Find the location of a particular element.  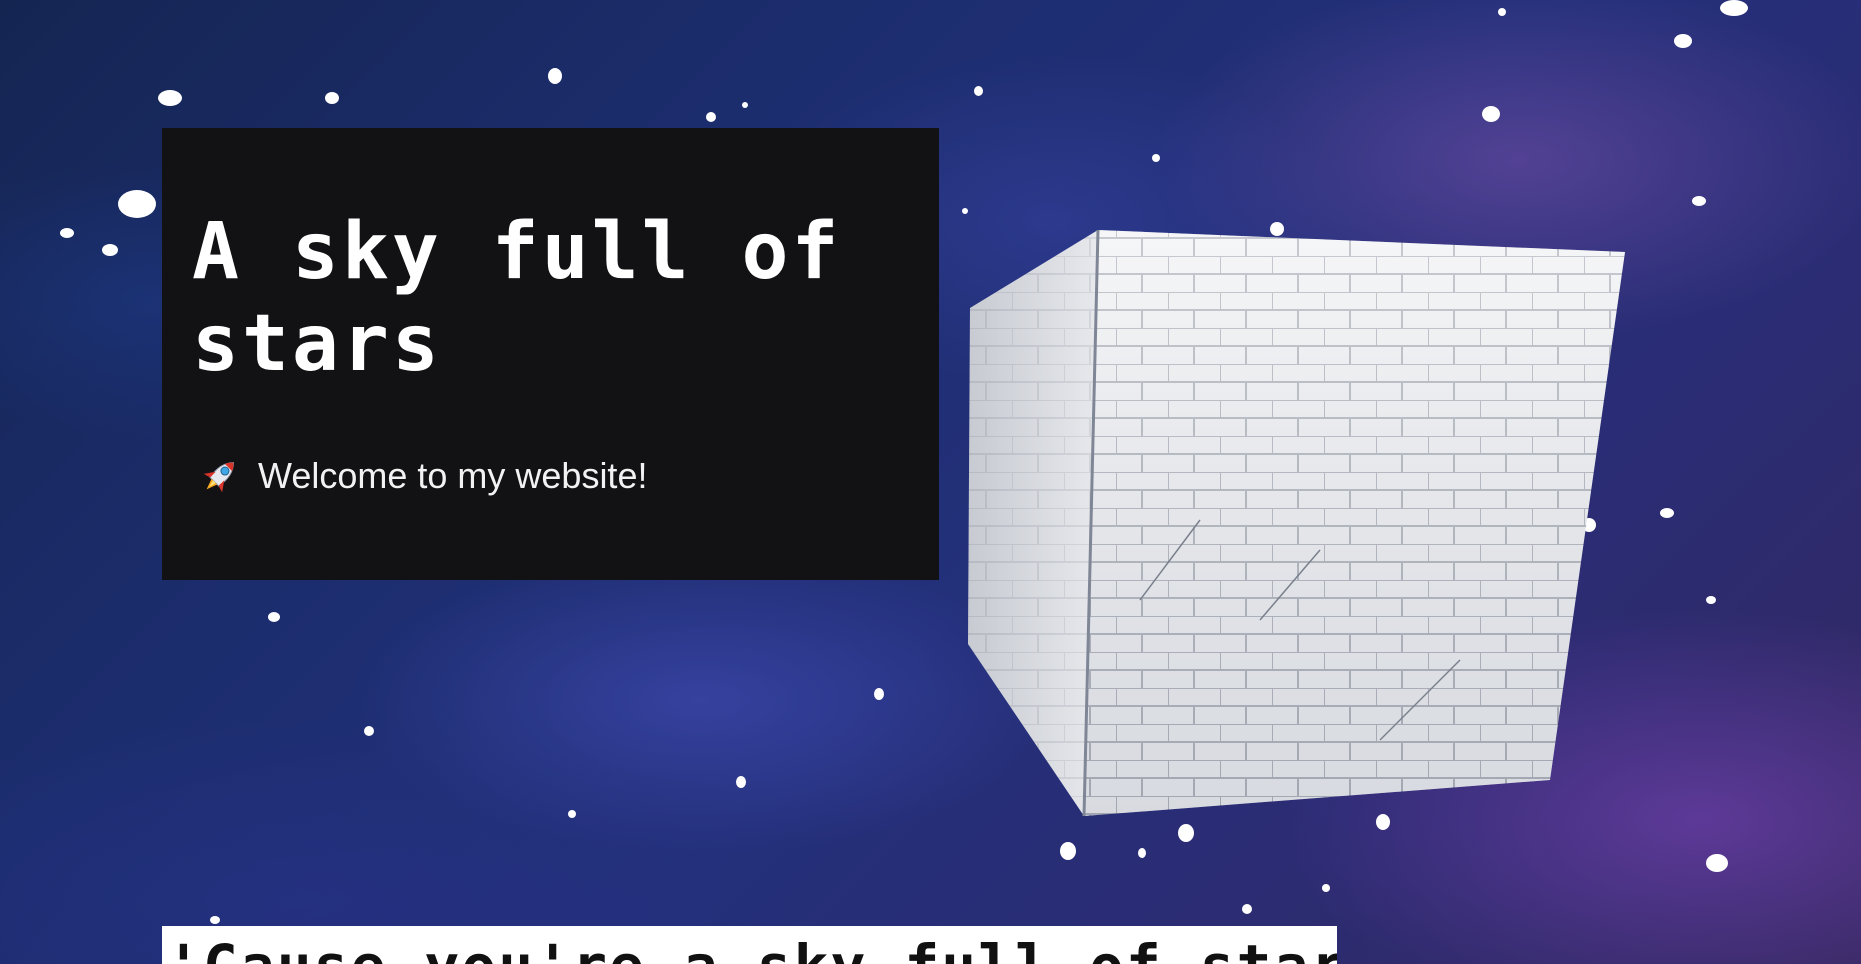

tagline-text: 'Cause you're a sky full of stars is located at coordinates (751, 948).